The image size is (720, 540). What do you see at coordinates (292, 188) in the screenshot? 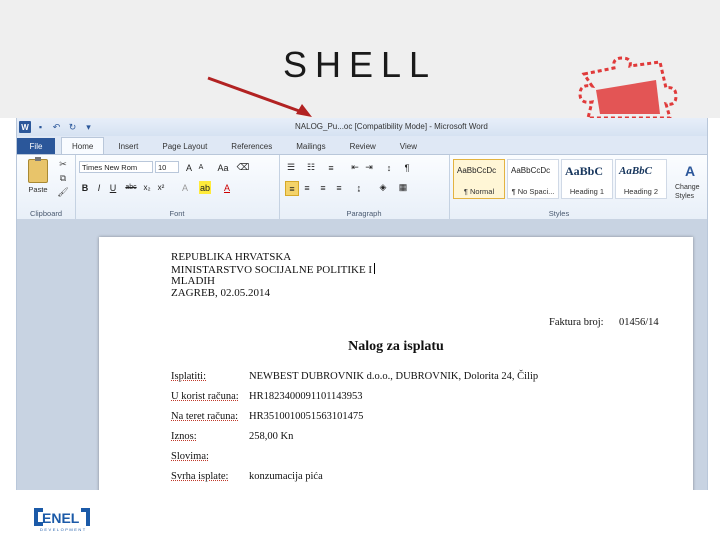
I see `align-left-icon: ≡` at bounding box center [292, 188].